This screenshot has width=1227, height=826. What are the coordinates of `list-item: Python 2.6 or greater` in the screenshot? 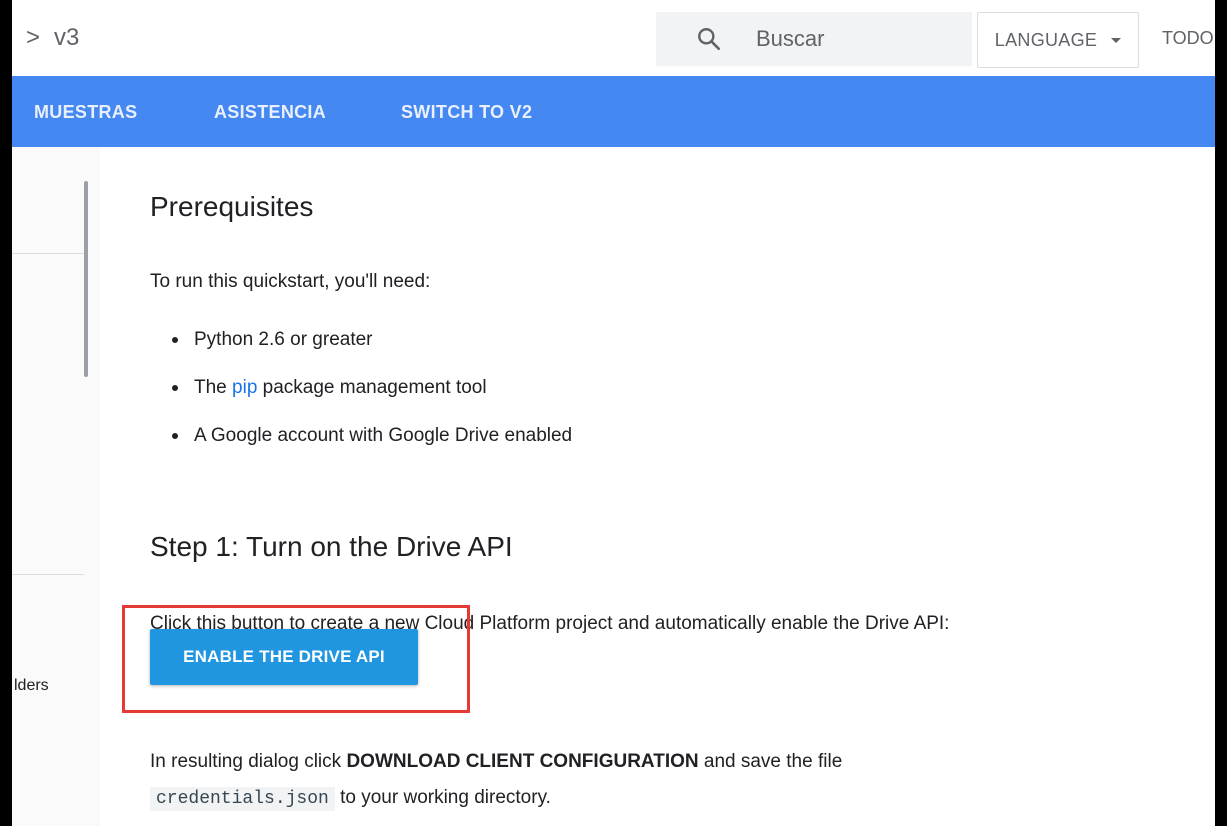 It's located at (372, 351).